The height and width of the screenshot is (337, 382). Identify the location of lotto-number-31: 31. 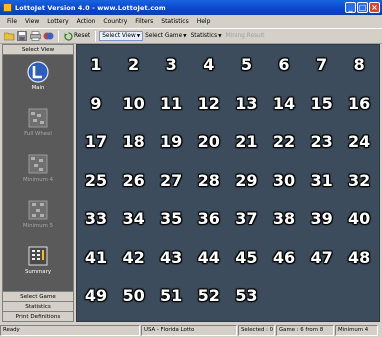
(322, 181).